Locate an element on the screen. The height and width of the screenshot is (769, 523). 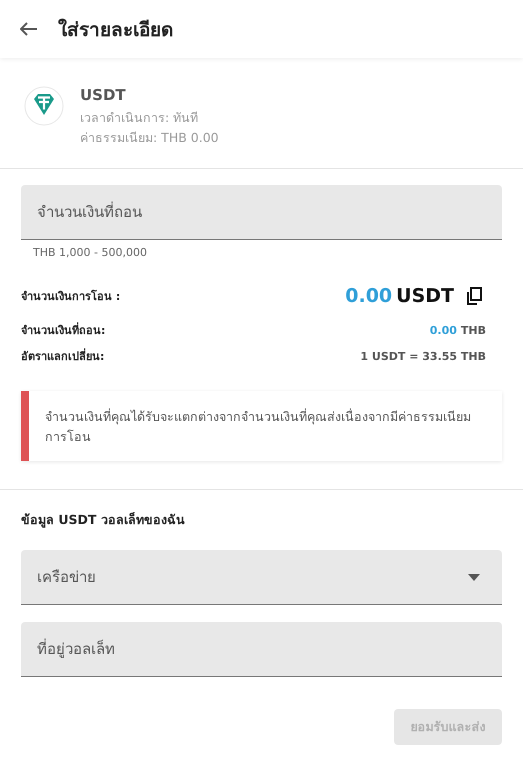
network-select-field: เครือข่าย is located at coordinates (261, 577).